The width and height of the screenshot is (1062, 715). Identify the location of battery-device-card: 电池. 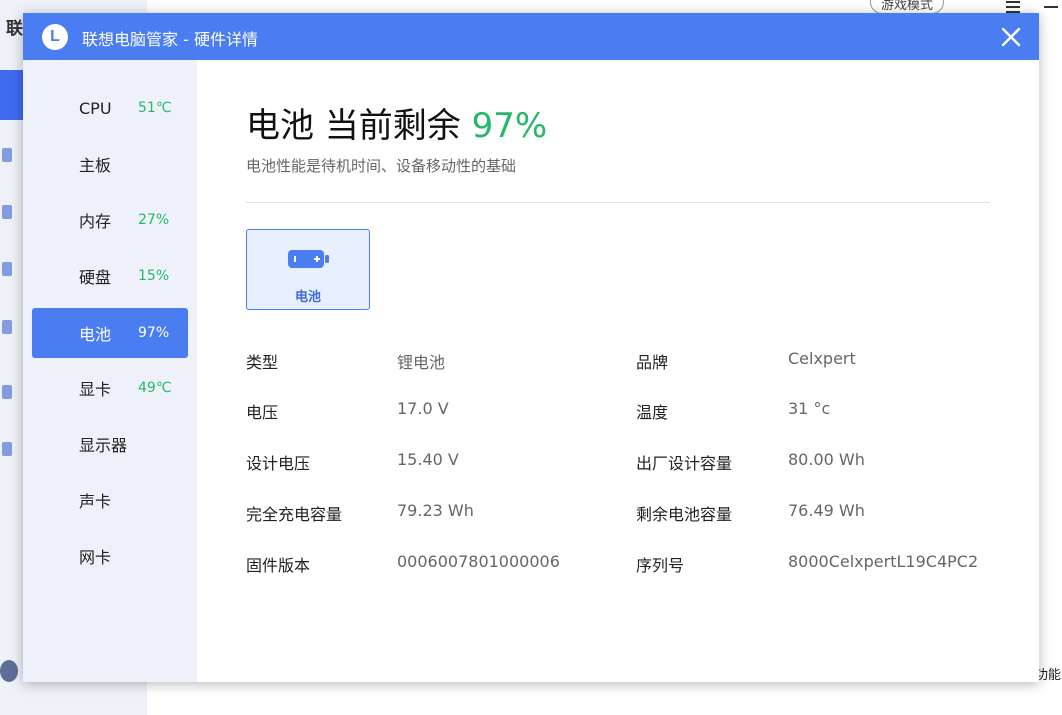
(308, 269).